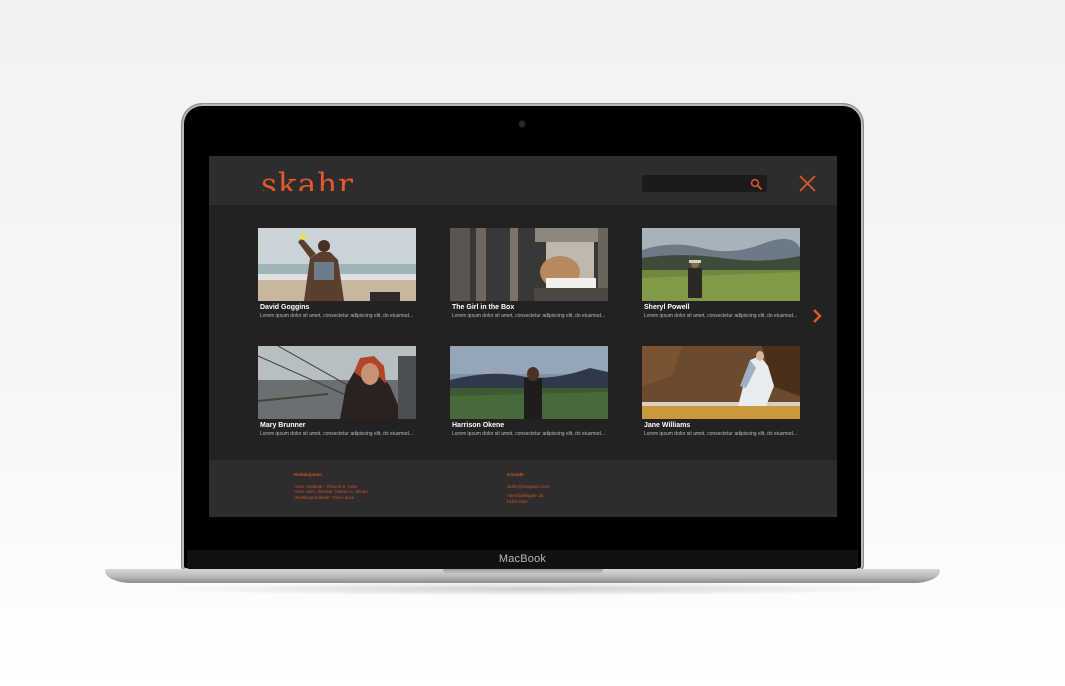  I want to click on laptop-base, so click(522, 576).